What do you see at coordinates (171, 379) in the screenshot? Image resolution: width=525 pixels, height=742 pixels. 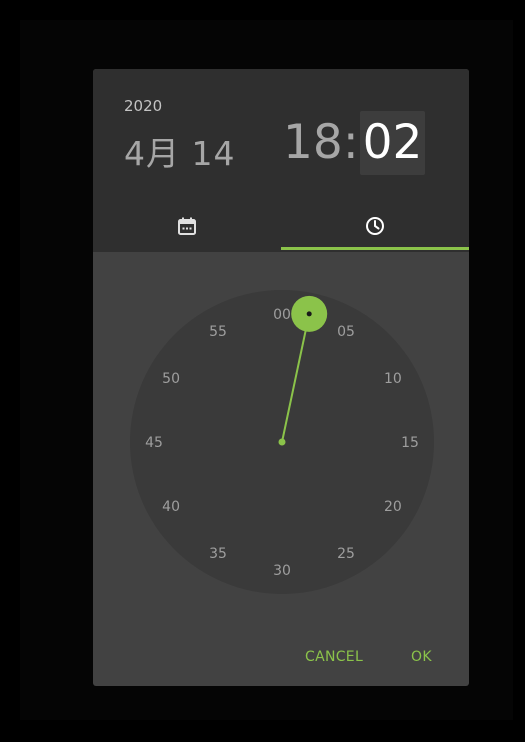 I see `minute-label-50: 50` at bounding box center [171, 379].